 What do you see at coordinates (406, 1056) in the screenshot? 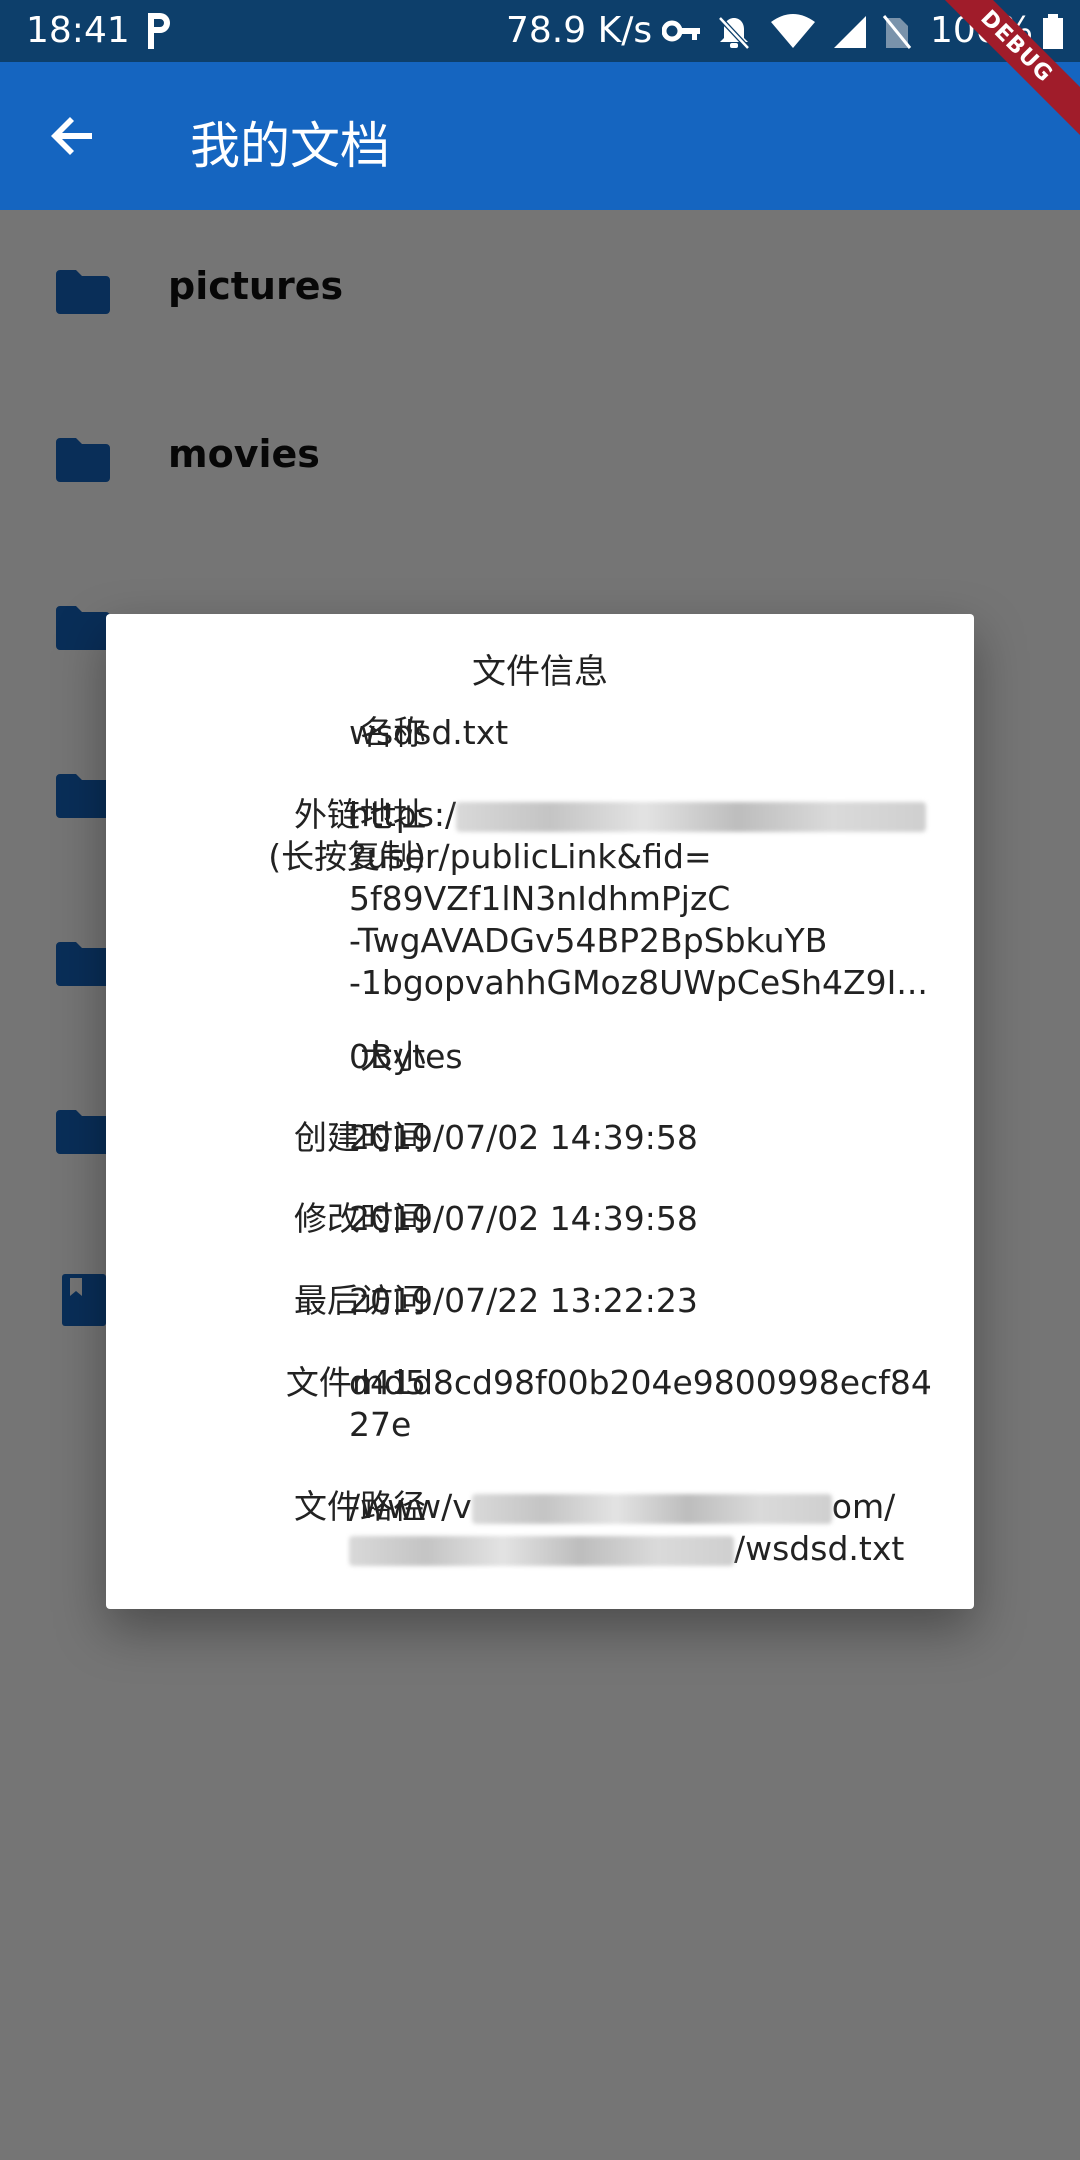
I see `file-size-value: 0Bytes` at bounding box center [406, 1056].